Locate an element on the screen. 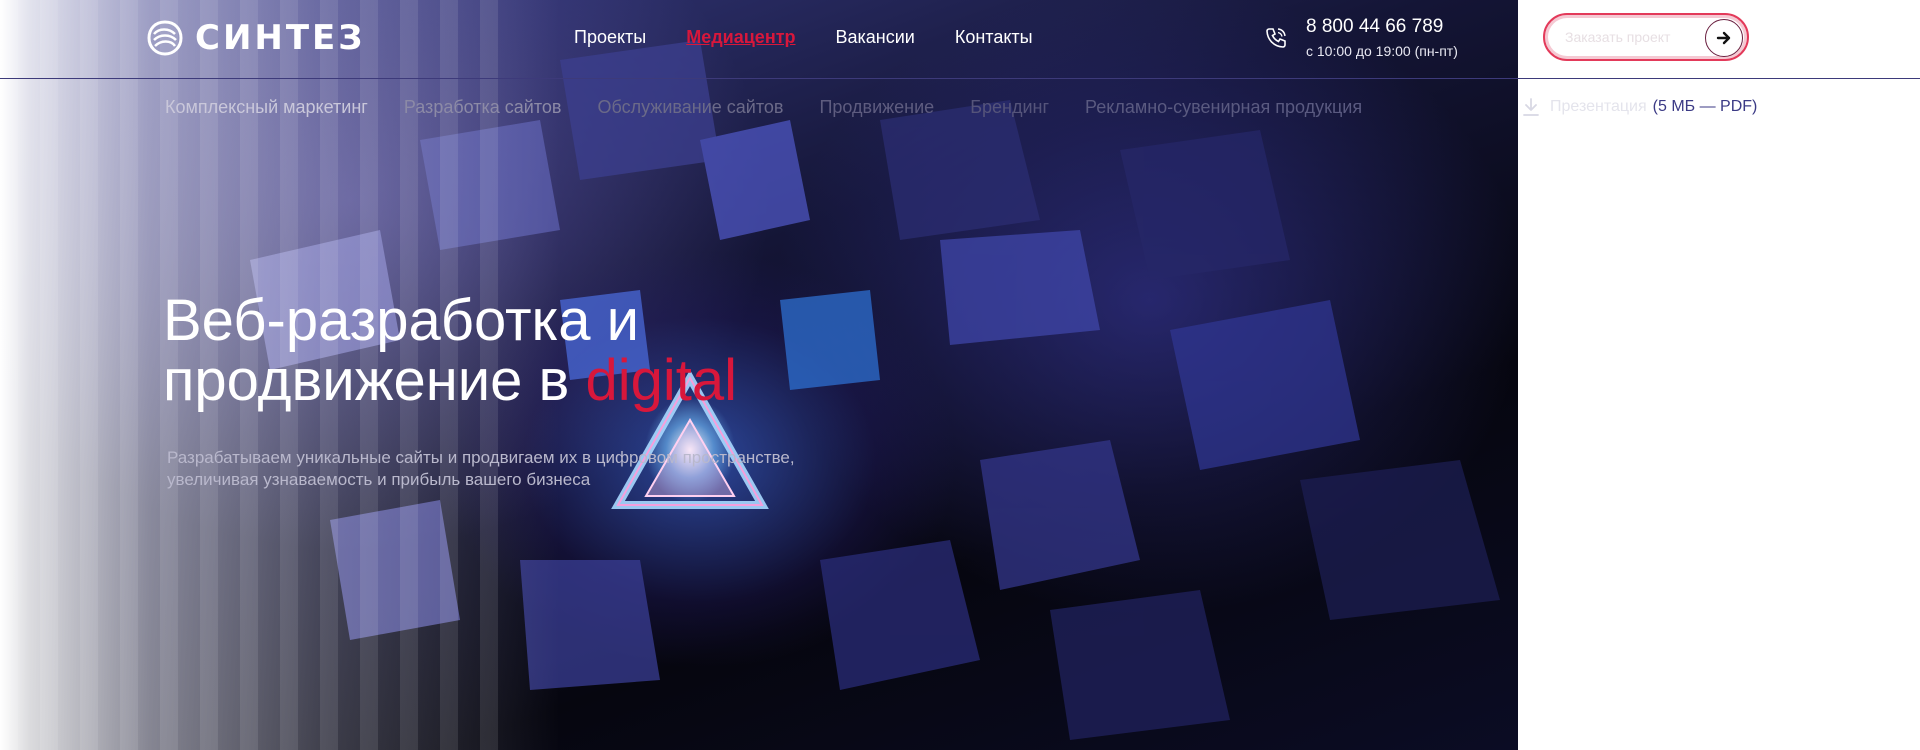 This screenshot has width=1920, height=750. logo-text: СИНТЕЗ is located at coordinates (280, 38).